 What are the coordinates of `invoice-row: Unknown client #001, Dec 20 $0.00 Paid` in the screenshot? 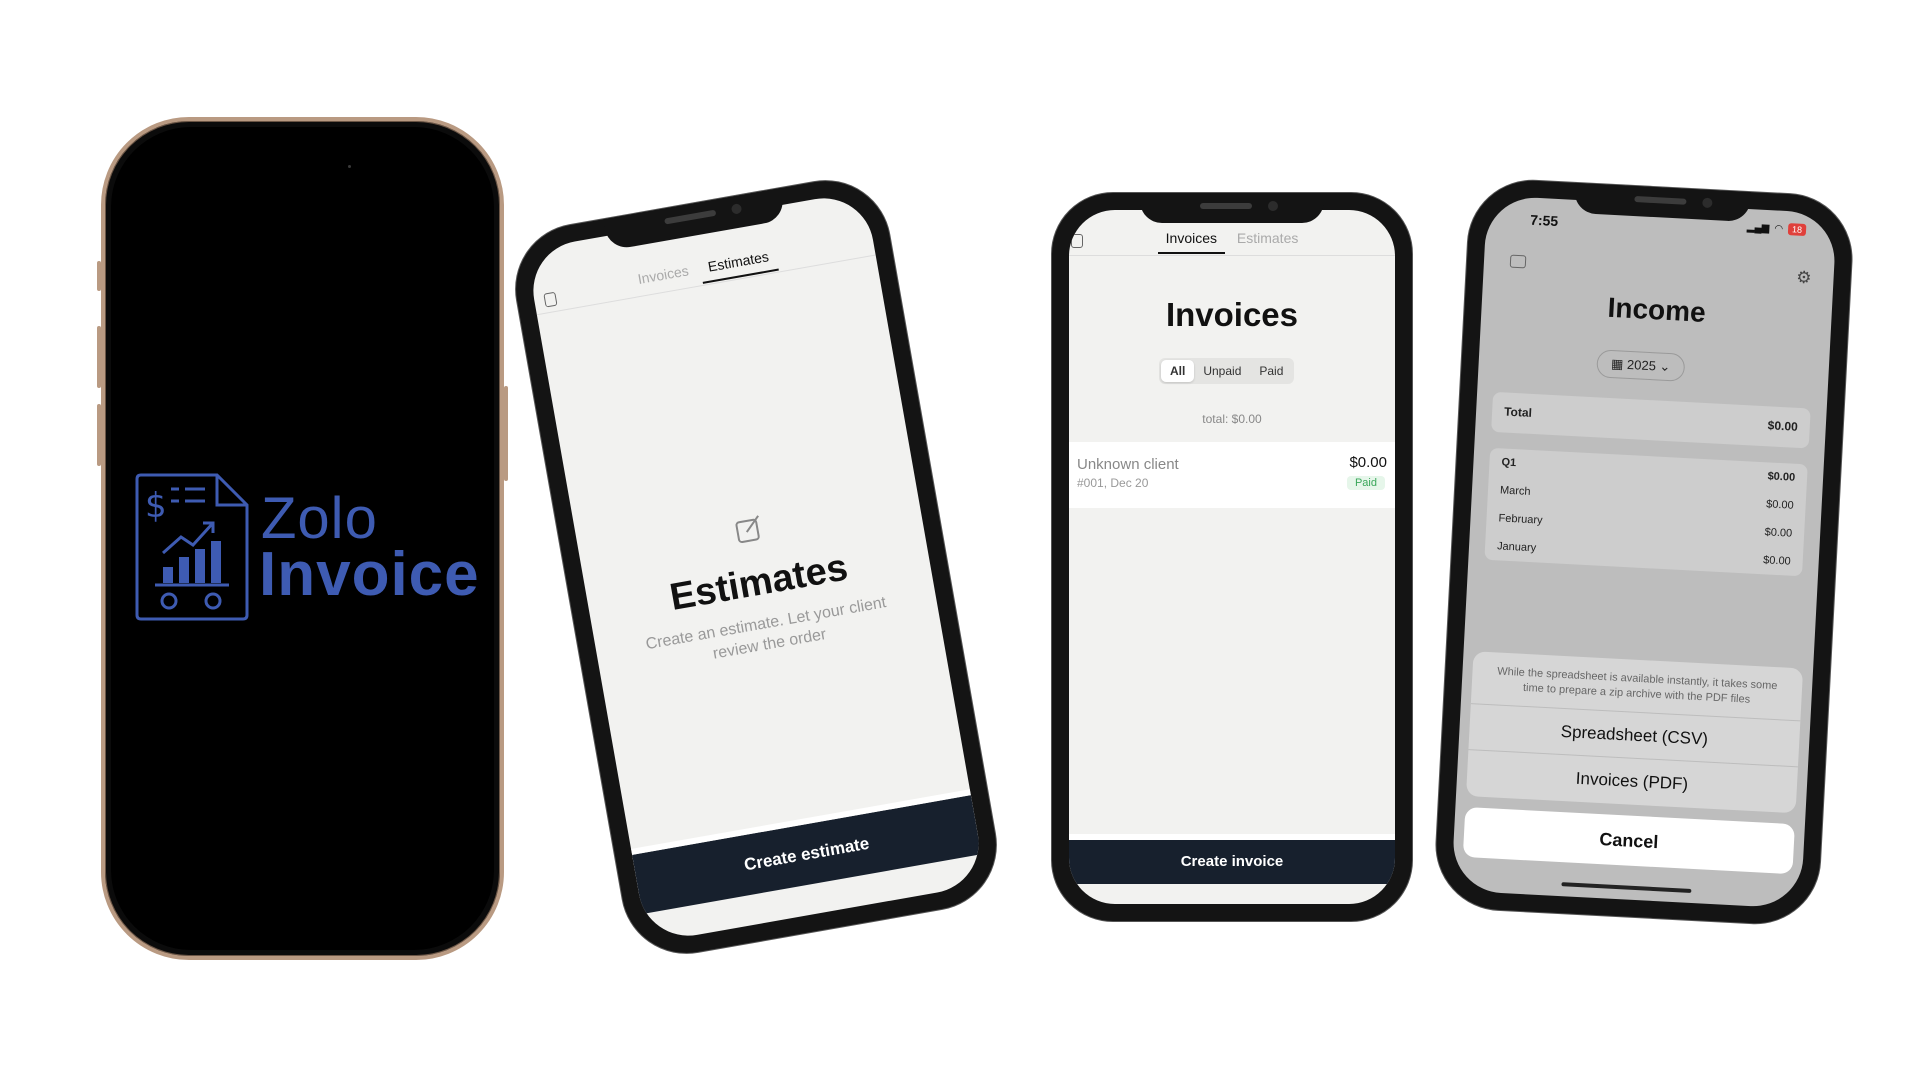 It's located at (1232, 475).